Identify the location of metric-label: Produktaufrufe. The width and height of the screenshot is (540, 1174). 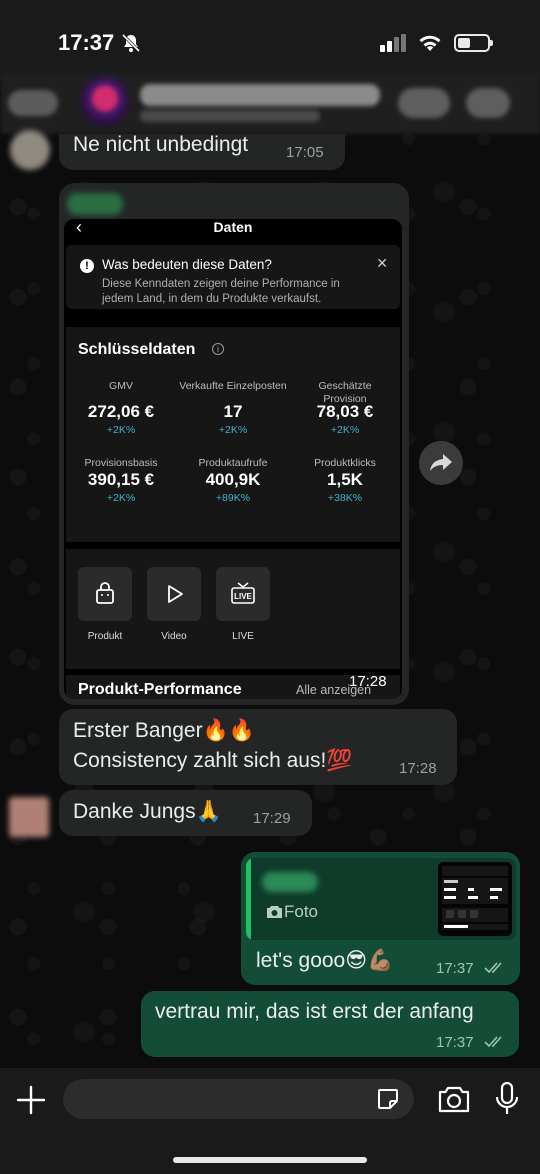
(233, 463).